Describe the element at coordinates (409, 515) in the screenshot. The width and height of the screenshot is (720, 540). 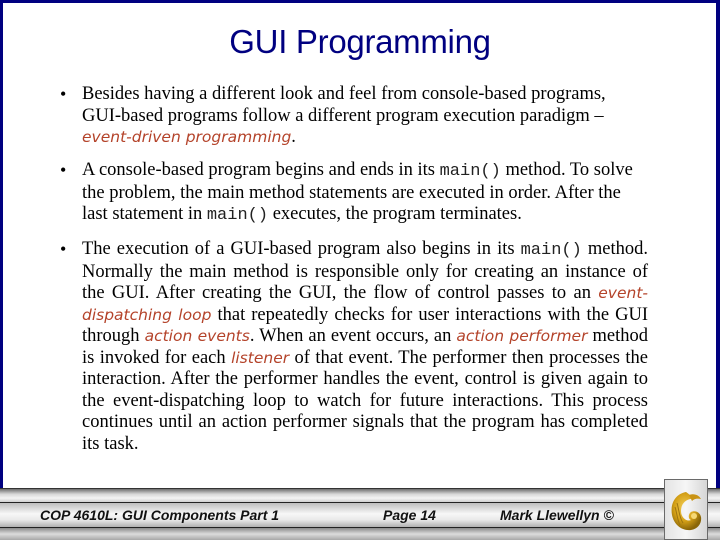
I see `footer-page-number: Page 14` at that location.